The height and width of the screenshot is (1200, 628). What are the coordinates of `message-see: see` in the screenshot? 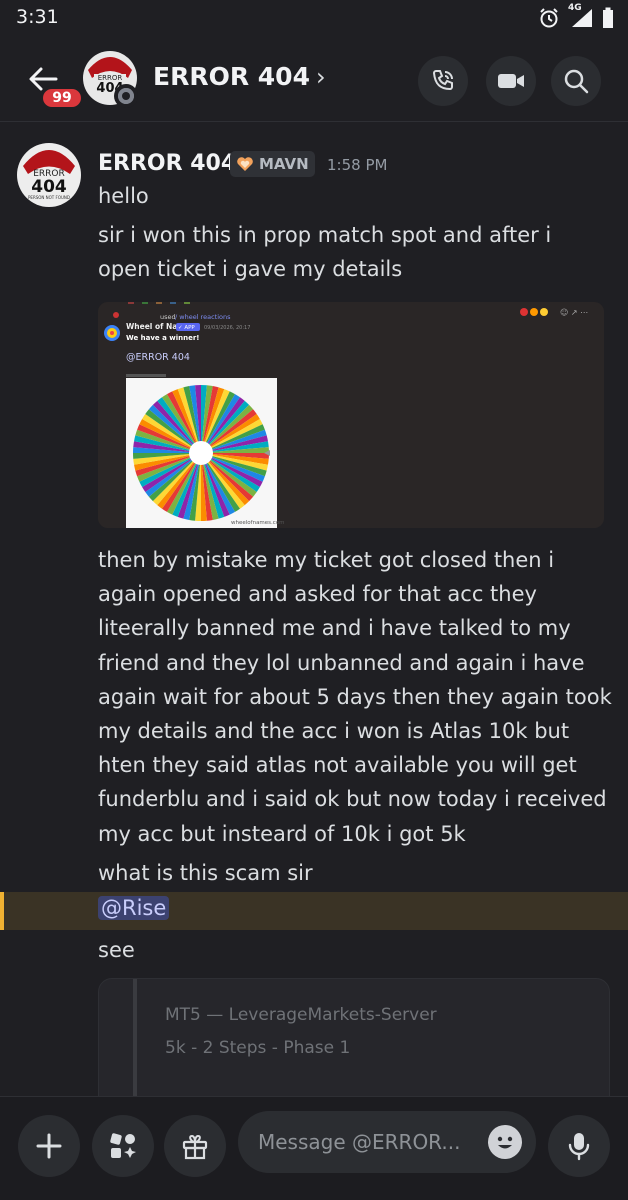 It's located at (116, 950).